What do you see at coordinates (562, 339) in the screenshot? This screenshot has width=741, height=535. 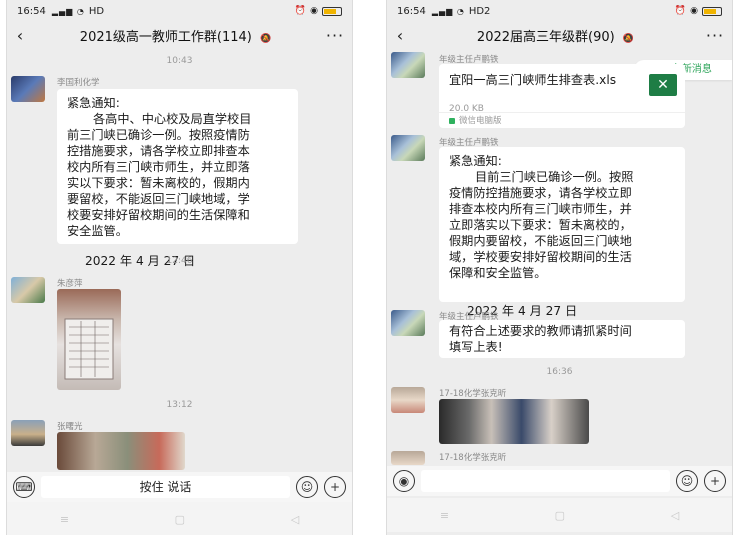 I see `message-bubble: 有符合上述要求的教师请抓紧时间 填写上表!` at bounding box center [562, 339].